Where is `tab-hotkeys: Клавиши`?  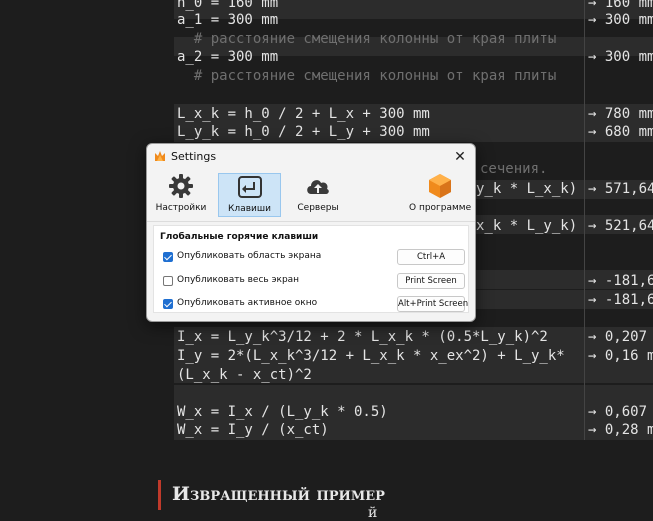
tab-hotkeys: Клавиши is located at coordinates (249, 195).